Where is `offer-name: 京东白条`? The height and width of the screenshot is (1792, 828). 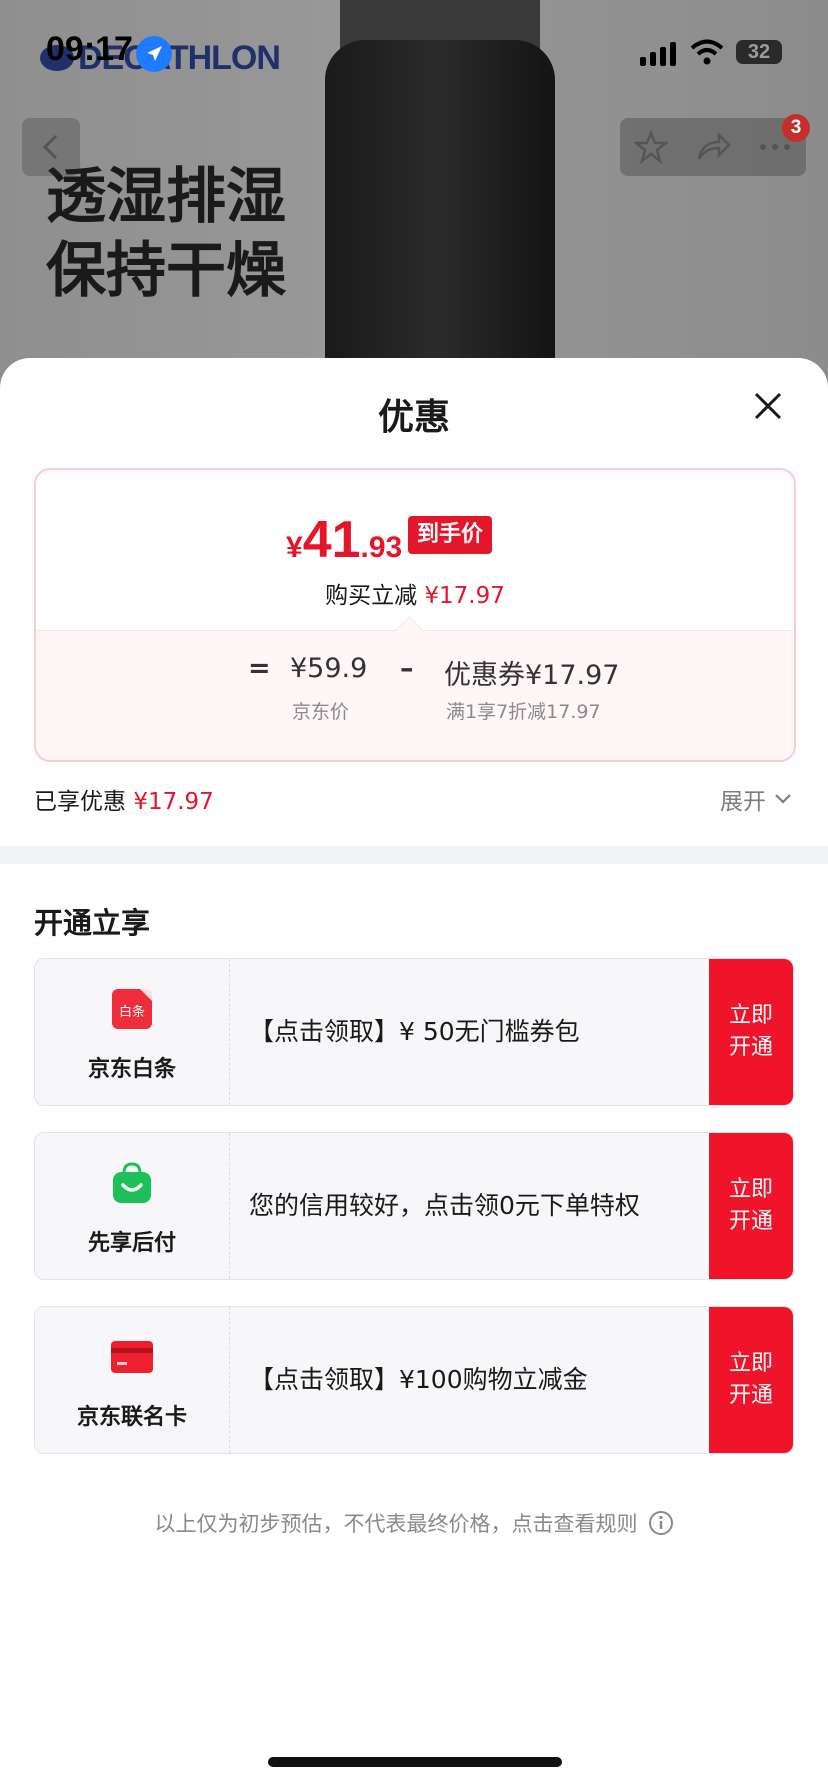
offer-name: 京东白条 is located at coordinates (131, 1069).